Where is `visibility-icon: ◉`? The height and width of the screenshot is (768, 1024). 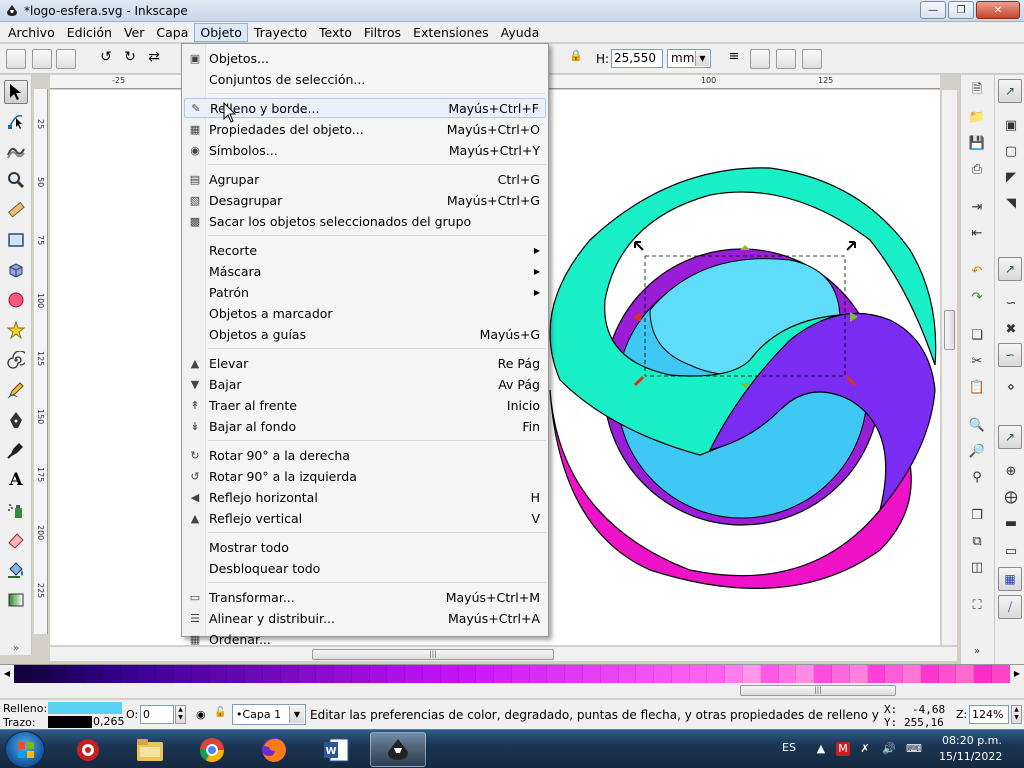 visibility-icon: ◉ is located at coordinates (201, 714).